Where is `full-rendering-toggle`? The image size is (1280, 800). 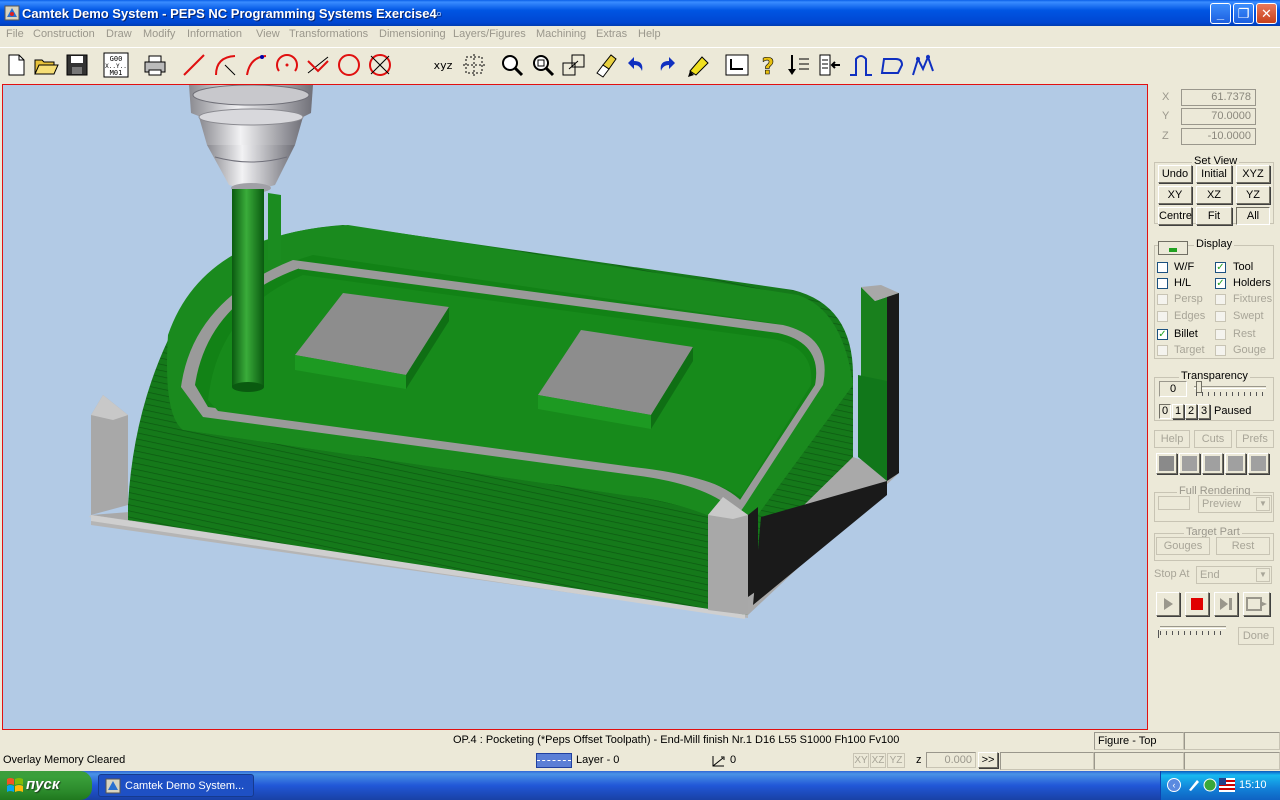 full-rendering-toggle is located at coordinates (1174, 503).